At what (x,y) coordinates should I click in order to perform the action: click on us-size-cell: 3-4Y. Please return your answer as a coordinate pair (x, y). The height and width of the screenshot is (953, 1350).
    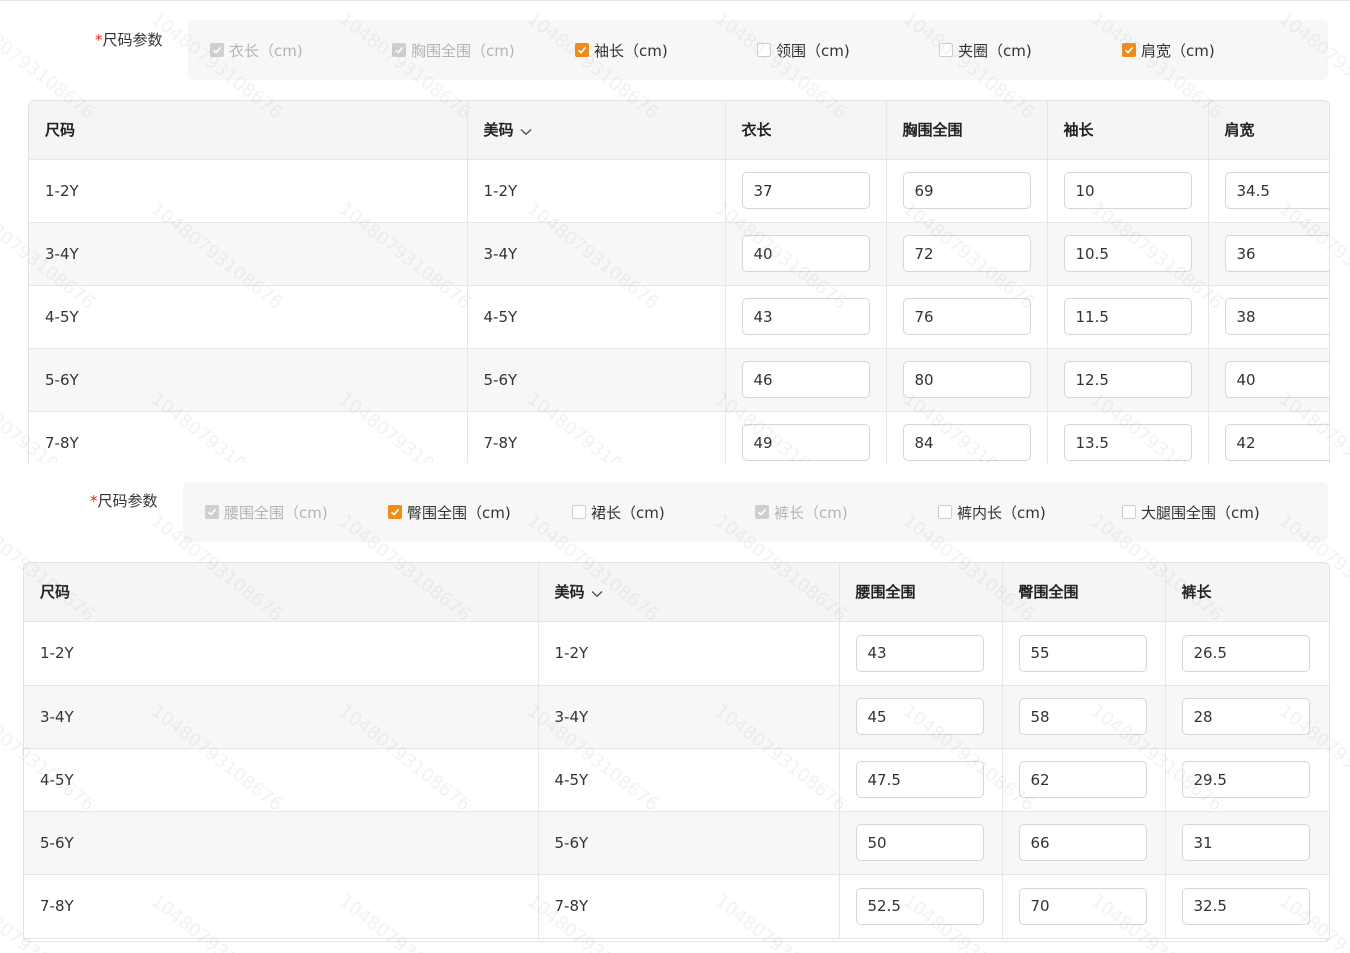
    Looking at the image, I should click on (596, 254).